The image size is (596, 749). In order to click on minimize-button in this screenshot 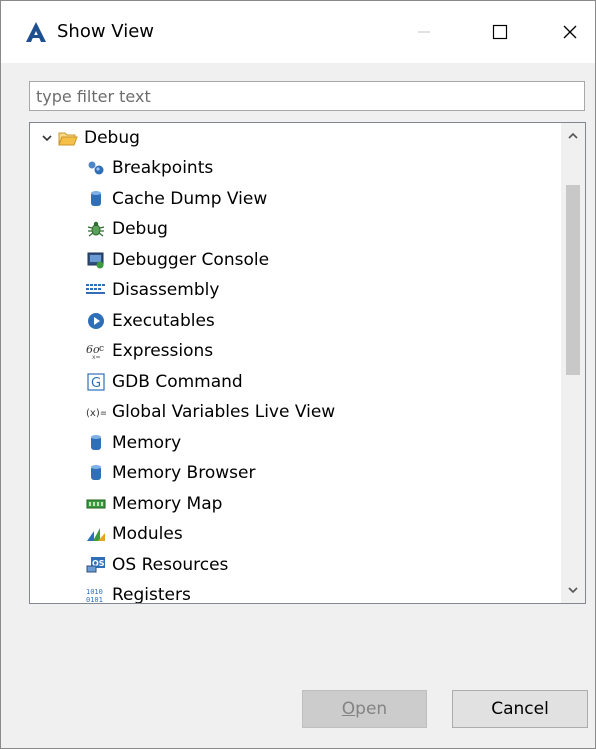, I will do `click(424, 32)`.